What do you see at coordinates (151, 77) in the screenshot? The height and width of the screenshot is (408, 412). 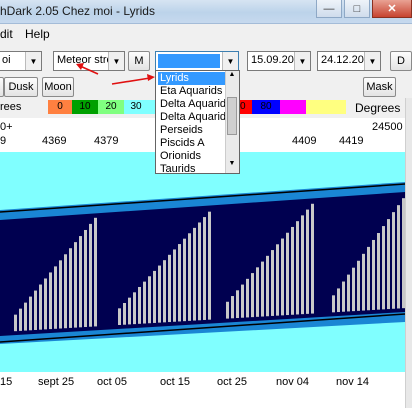 I see `red-arrow-head-icon` at bounding box center [151, 77].